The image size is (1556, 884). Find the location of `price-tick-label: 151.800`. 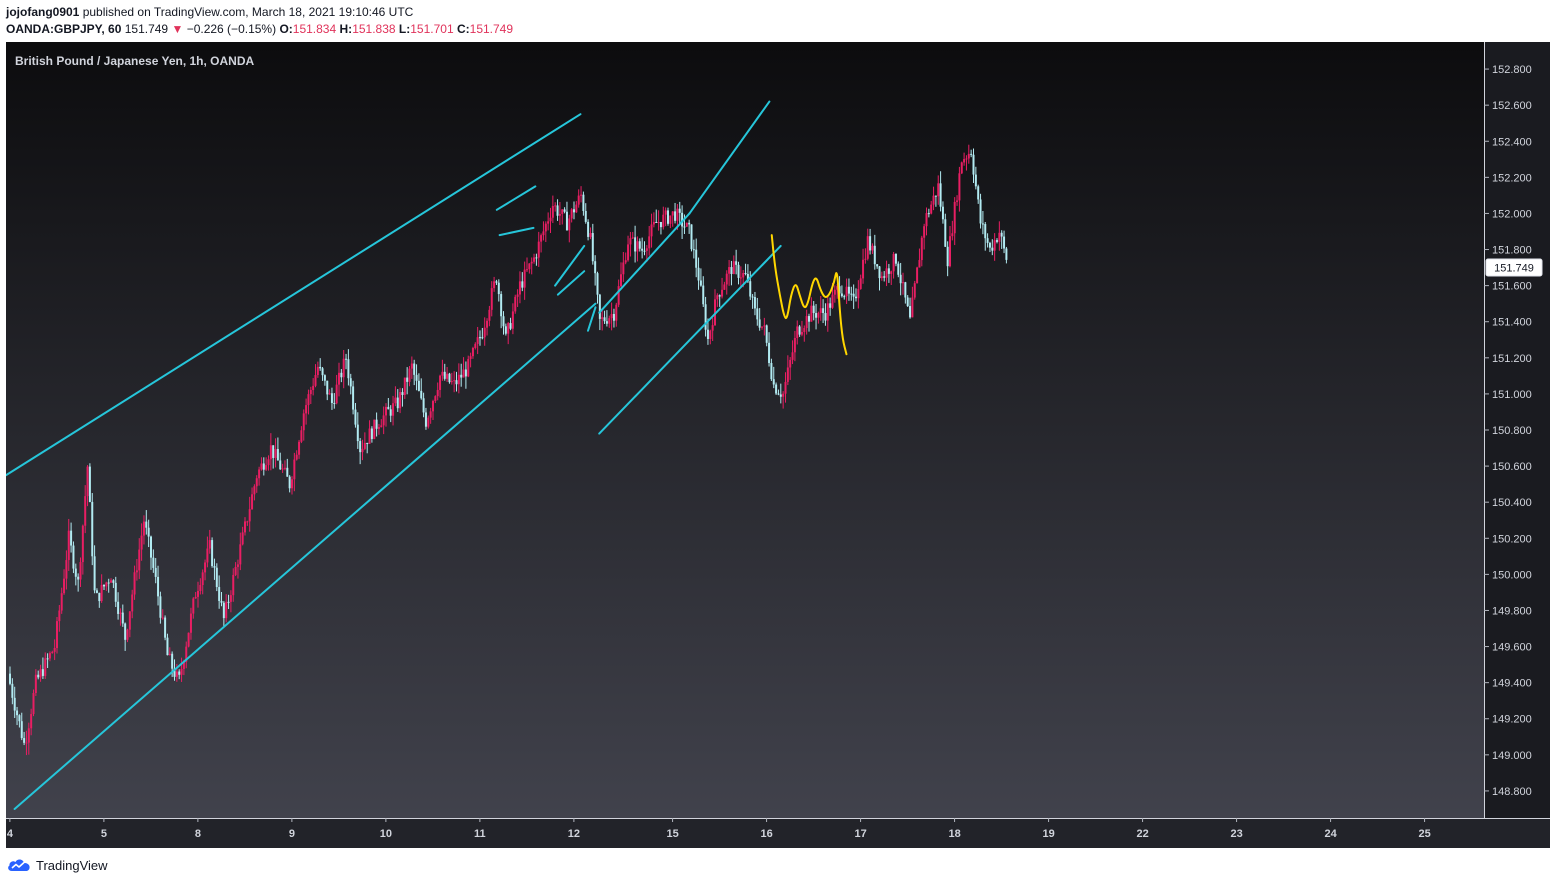

price-tick-label: 151.800 is located at coordinates (1512, 251).